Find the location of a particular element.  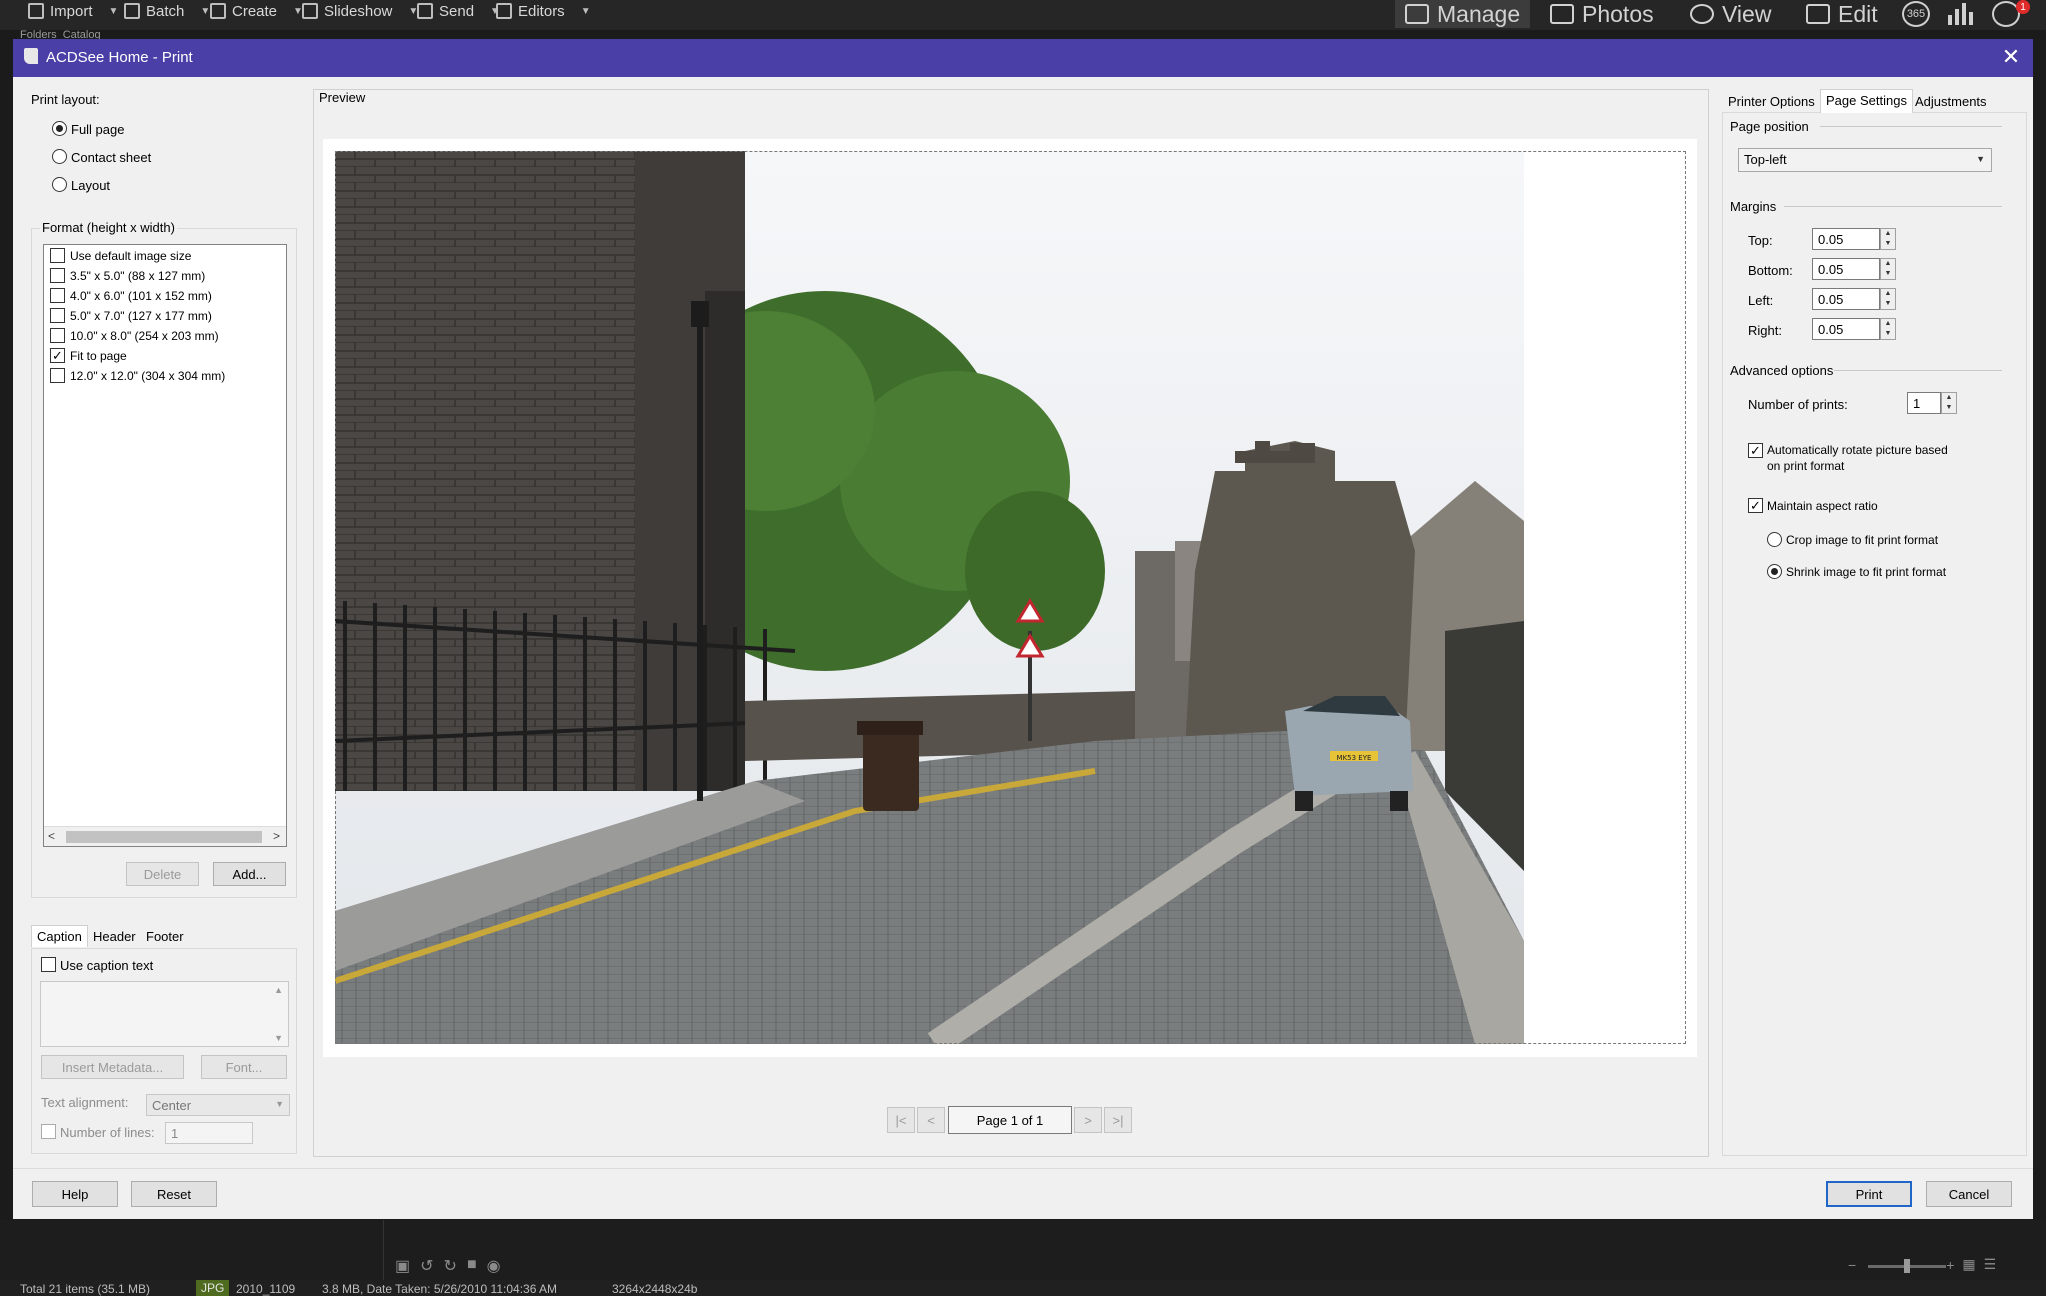

zoom-in-icon: + is located at coordinates (1950, 1265).